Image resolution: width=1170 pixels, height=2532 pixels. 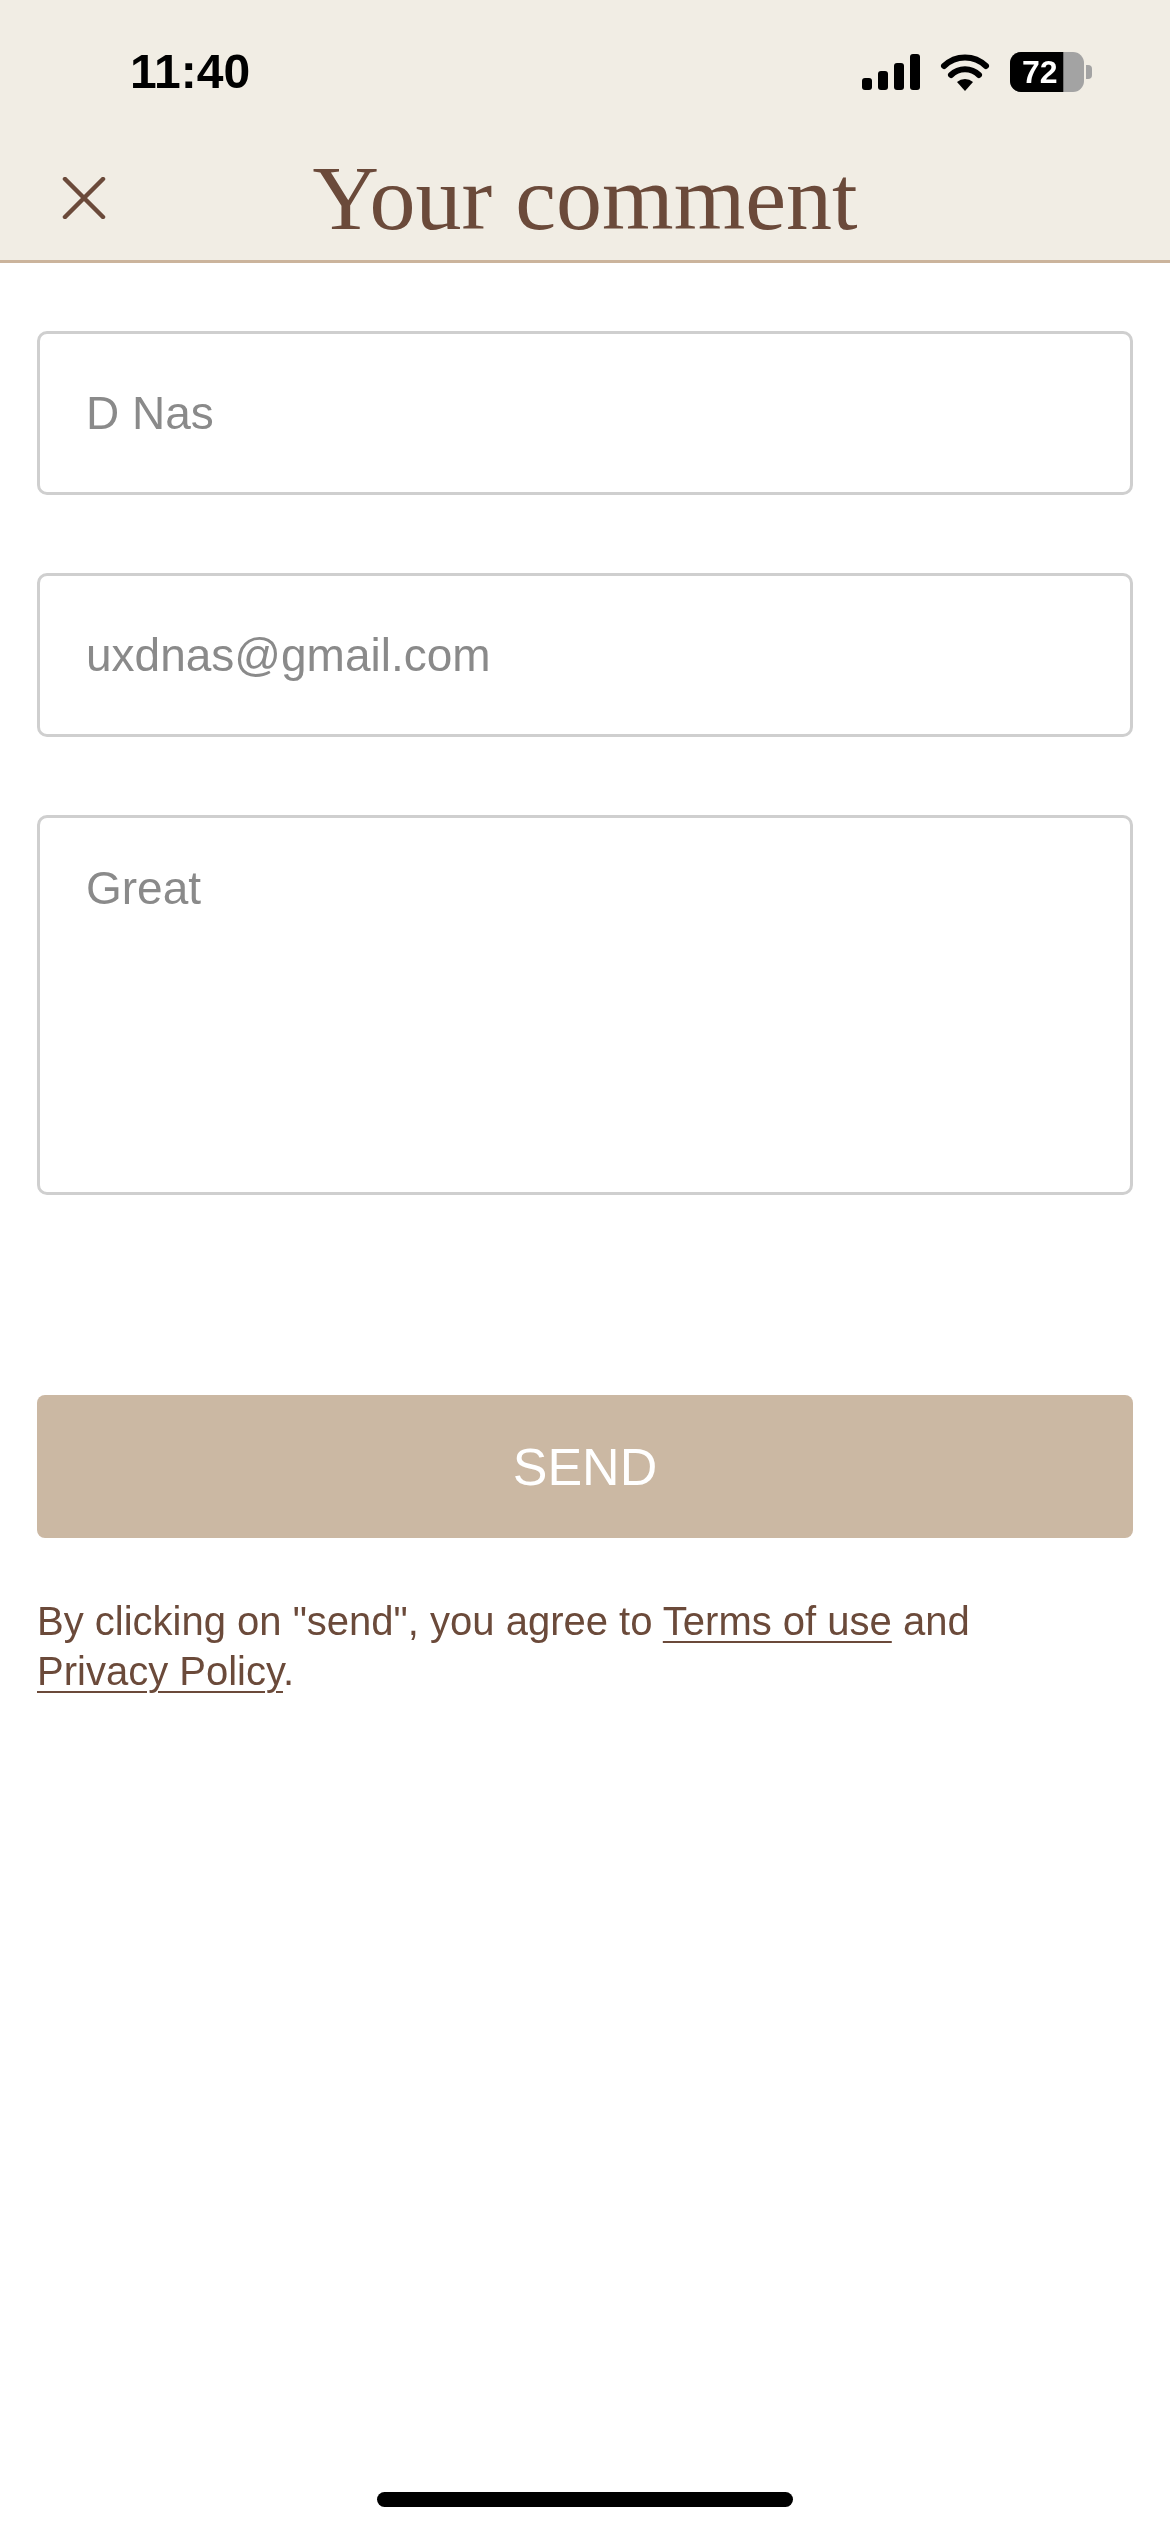 What do you see at coordinates (965, 72) in the screenshot?
I see `wifi-icon` at bounding box center [965, 72].